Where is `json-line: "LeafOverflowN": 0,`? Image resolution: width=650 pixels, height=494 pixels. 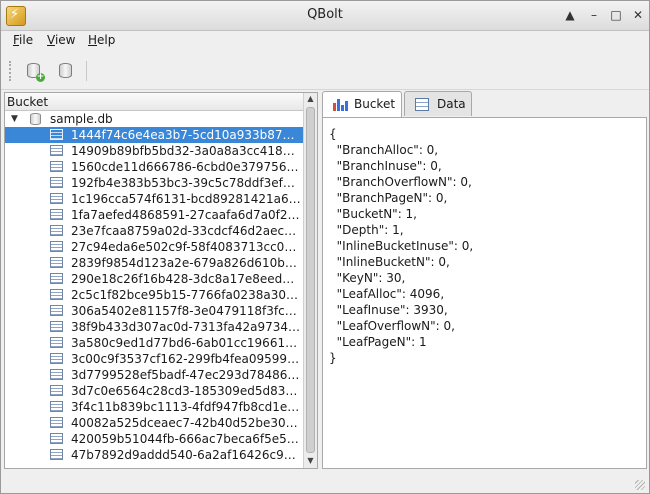 json-line: "LeafOverflowN": 0, is located at coordinates (392, 326).